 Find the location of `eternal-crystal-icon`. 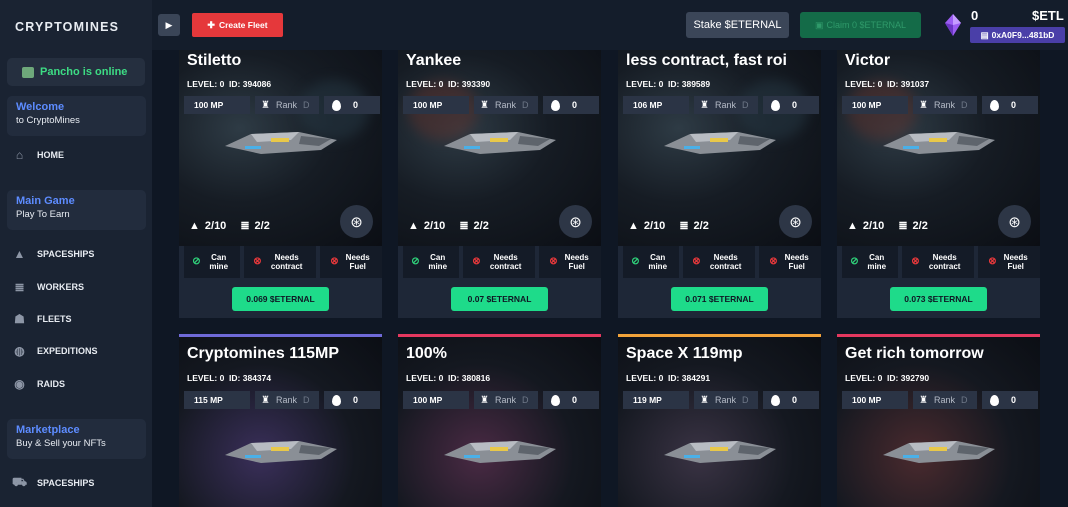

eternal-crystal-icon is located at coordinates (953, 25).